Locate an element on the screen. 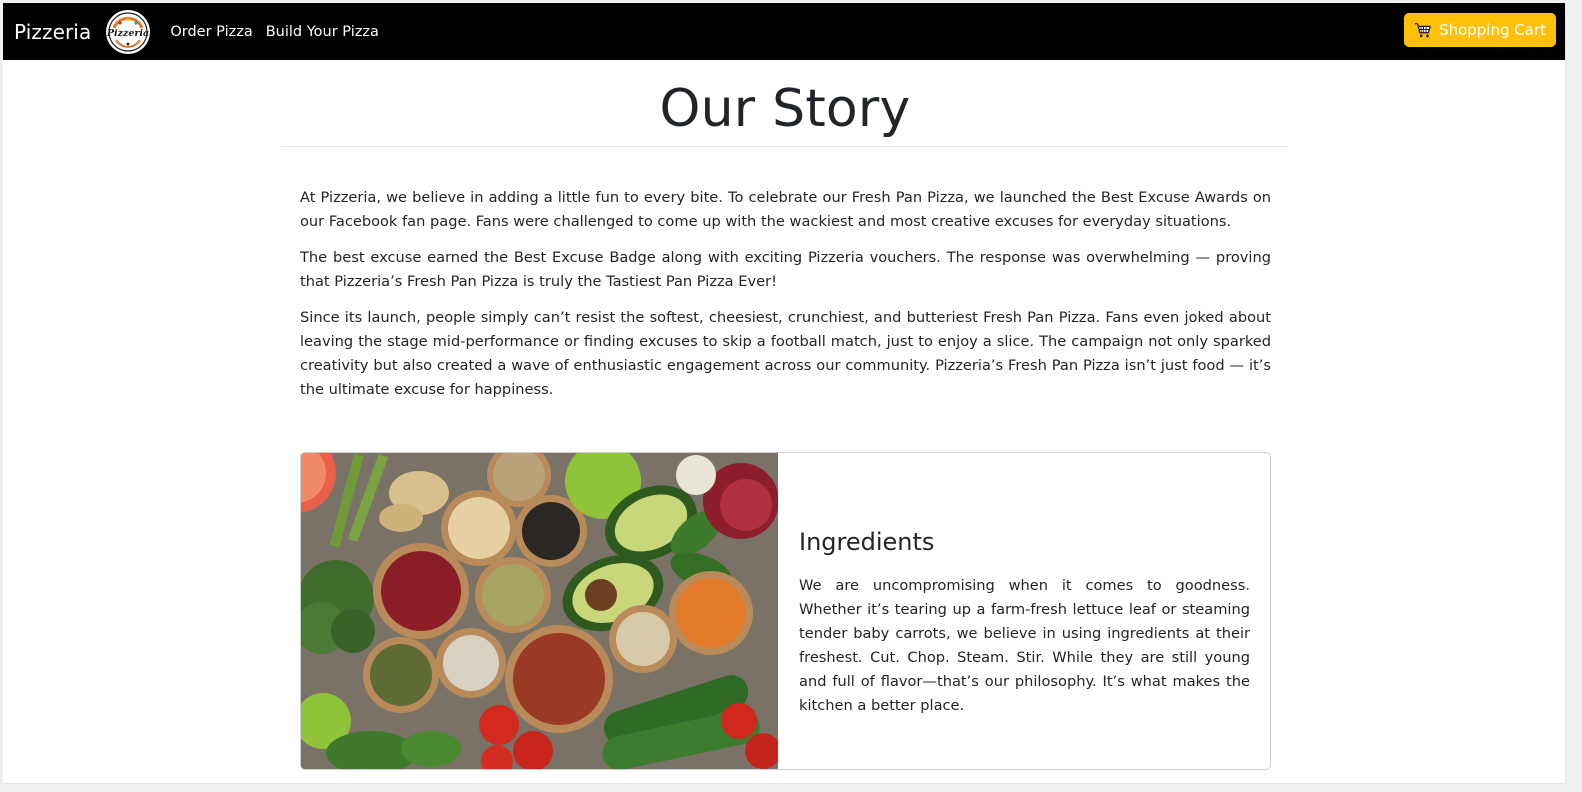 The height and width of the screenshot is (792, 1582). shopping-cart-label: Shopping Cart is located at coordinates (1492, 30).